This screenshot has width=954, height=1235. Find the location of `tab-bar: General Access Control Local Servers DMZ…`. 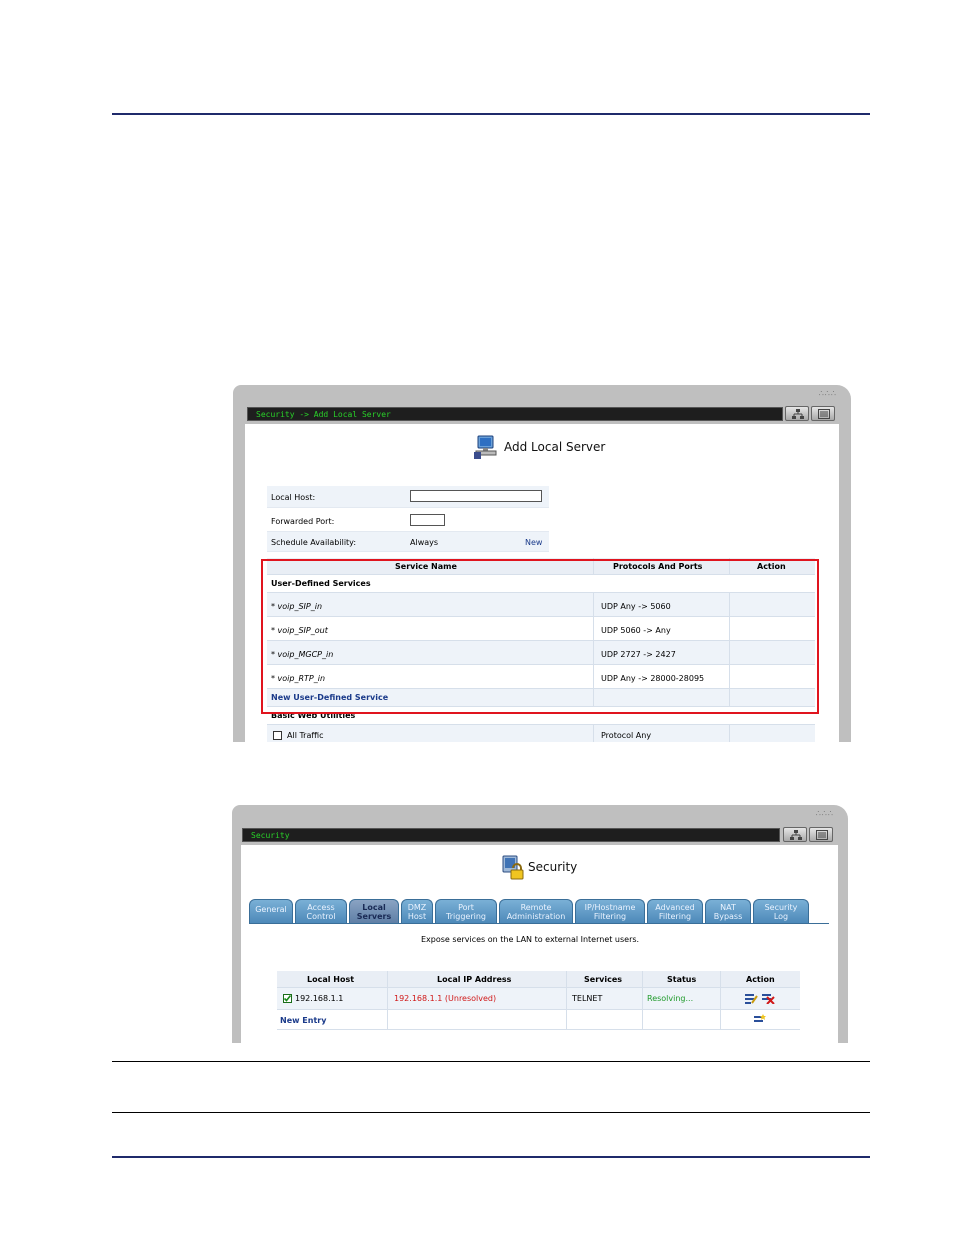

tab-bar: General Access Control Local Servers DMZ… is located at coordinates (539, 911).